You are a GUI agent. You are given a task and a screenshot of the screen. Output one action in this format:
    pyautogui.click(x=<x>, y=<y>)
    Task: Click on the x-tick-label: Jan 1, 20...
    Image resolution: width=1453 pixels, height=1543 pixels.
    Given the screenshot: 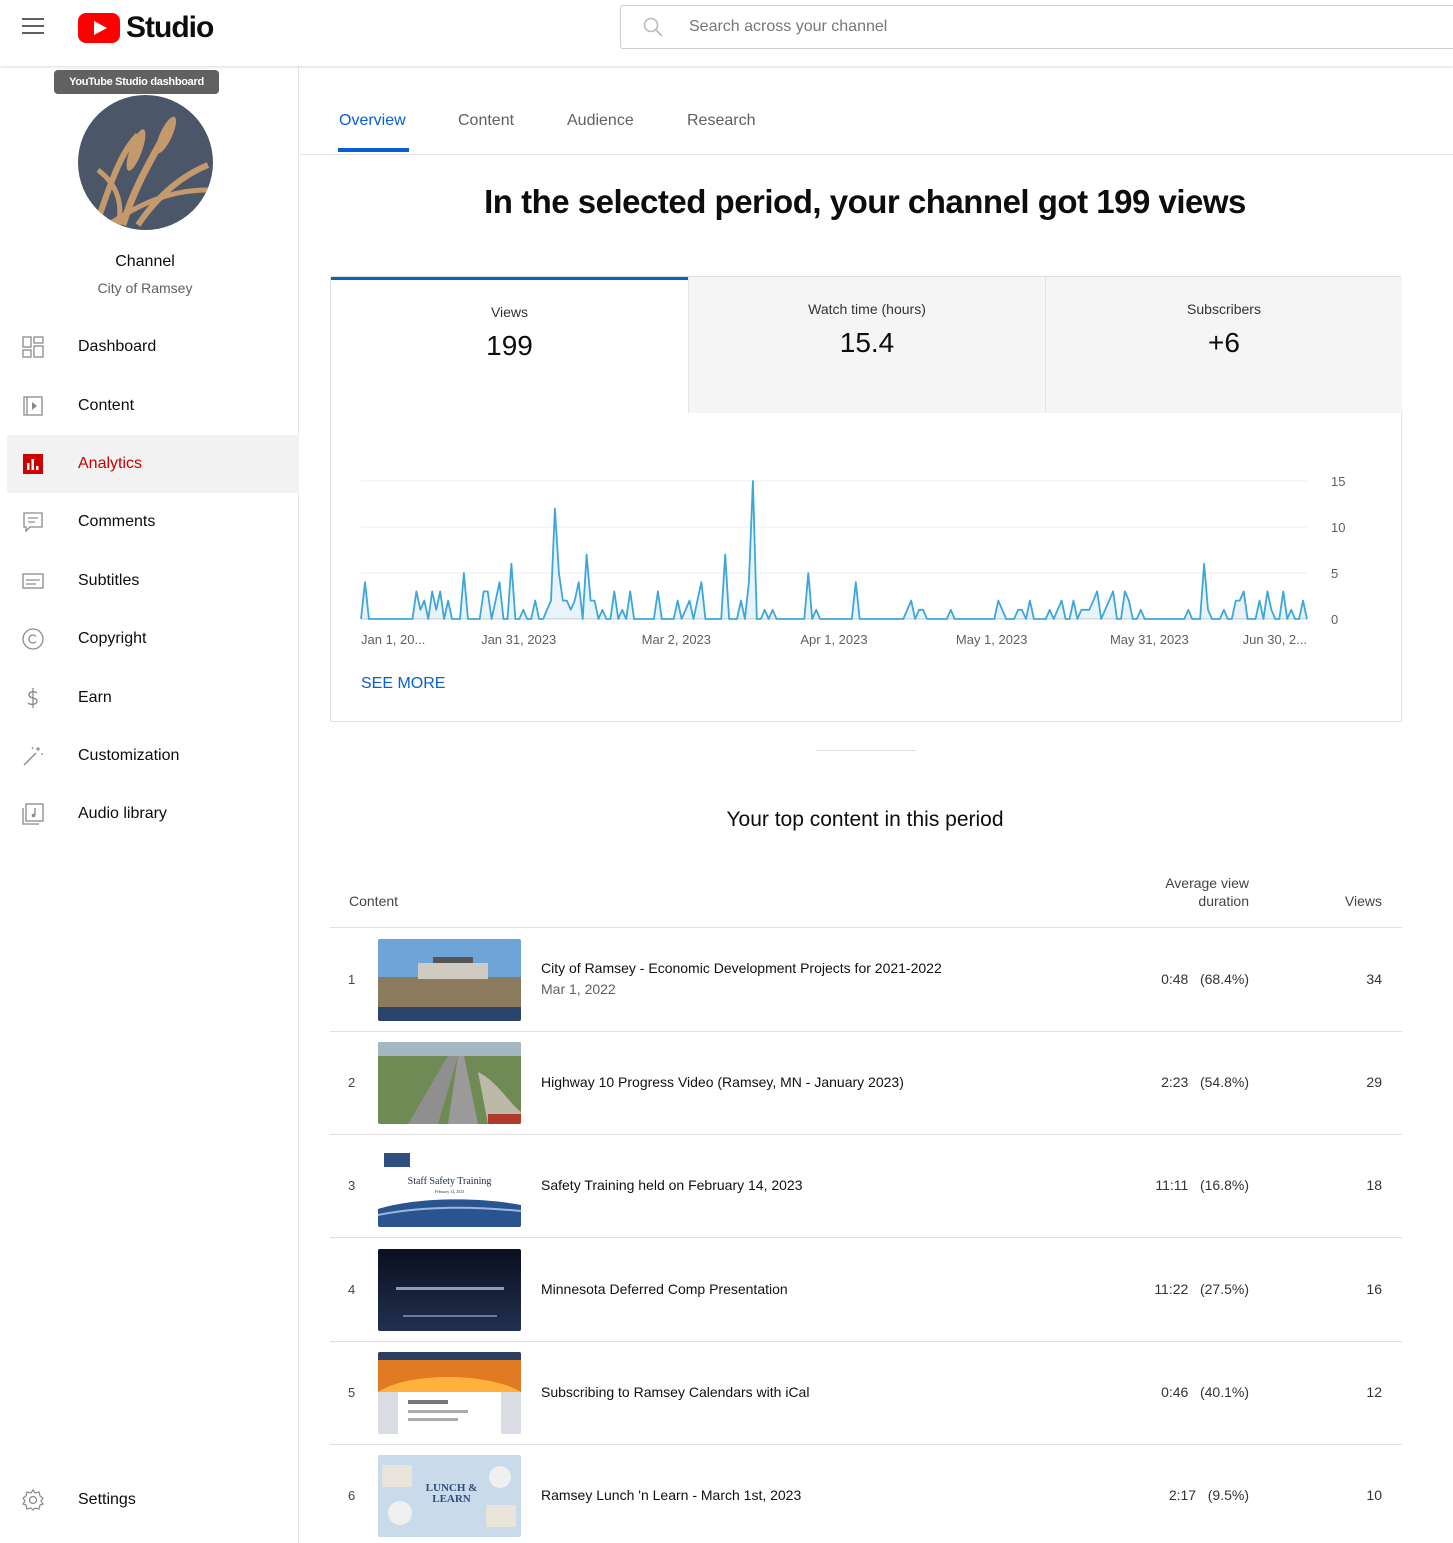 What is the action you would take?
    pyautogui.click(x=393, y=639)
    